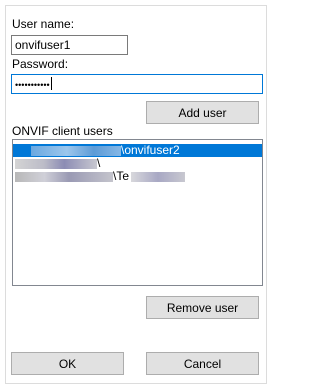 The width and height of the screenshot is (320, 389). Describe the element at coordinates (32, 85) in the screenshot. I see `password-value: •••••••••••` at that location.